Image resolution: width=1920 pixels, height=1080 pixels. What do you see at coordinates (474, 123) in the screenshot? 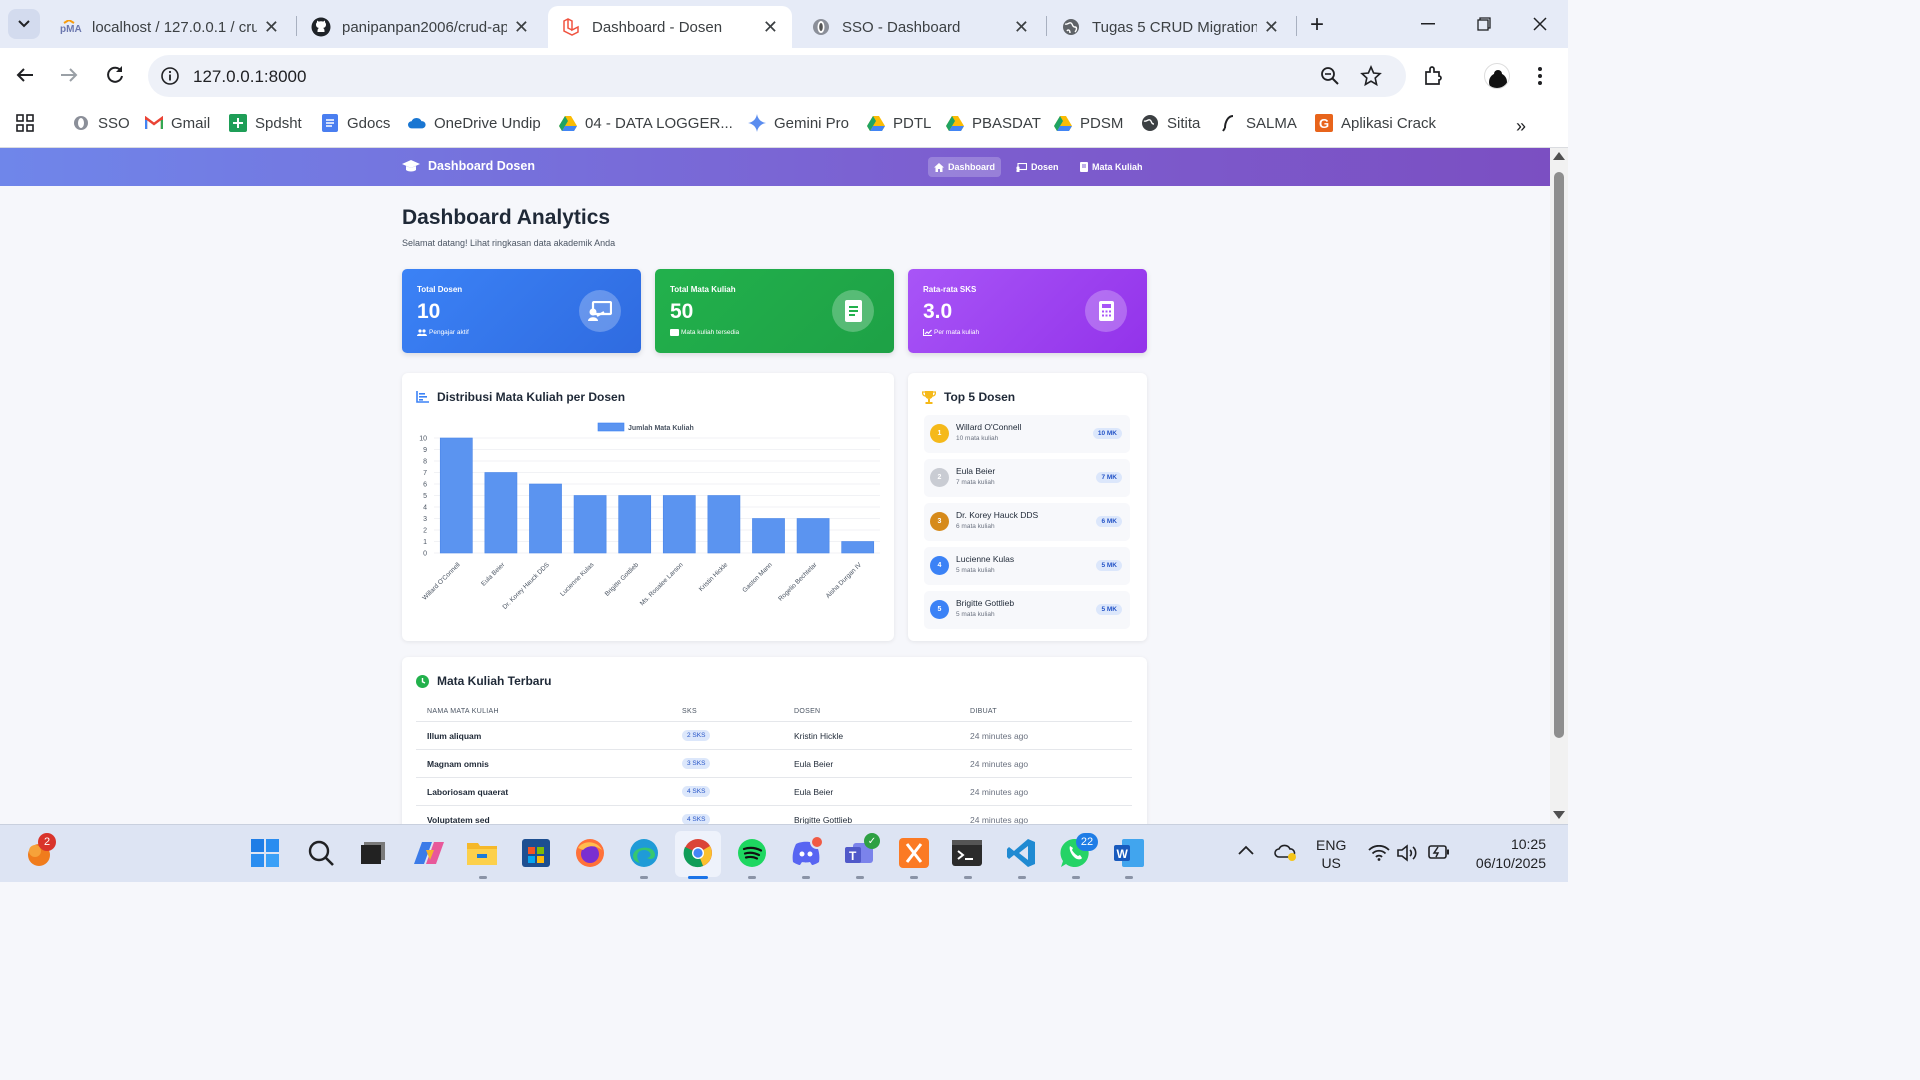
I see `bookmark-onedrive: OneDrive Undip` at bounding box center [474, 123].